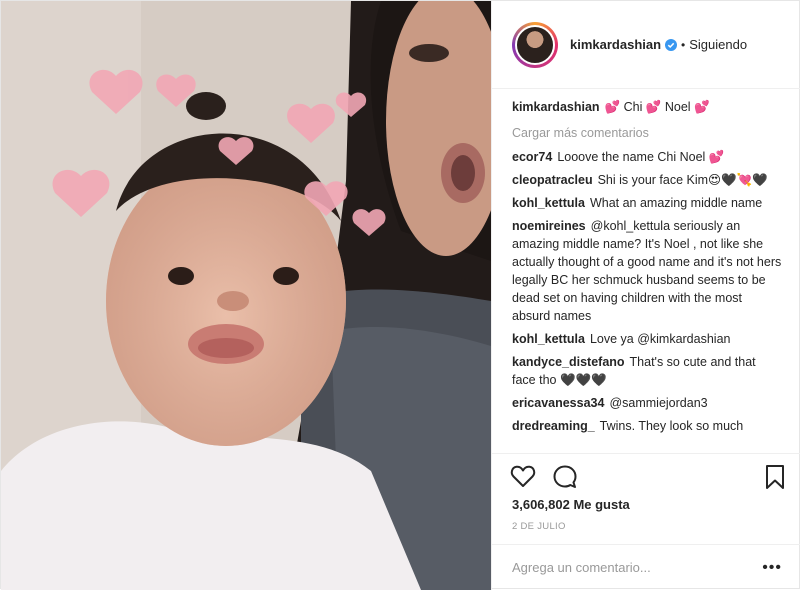 This screenshot has height=590, width=800. What do you see at coordinates (552, 180) in the screenshot?
I see `comment-username: cleopatracleu` at bounding box center [552, 180].